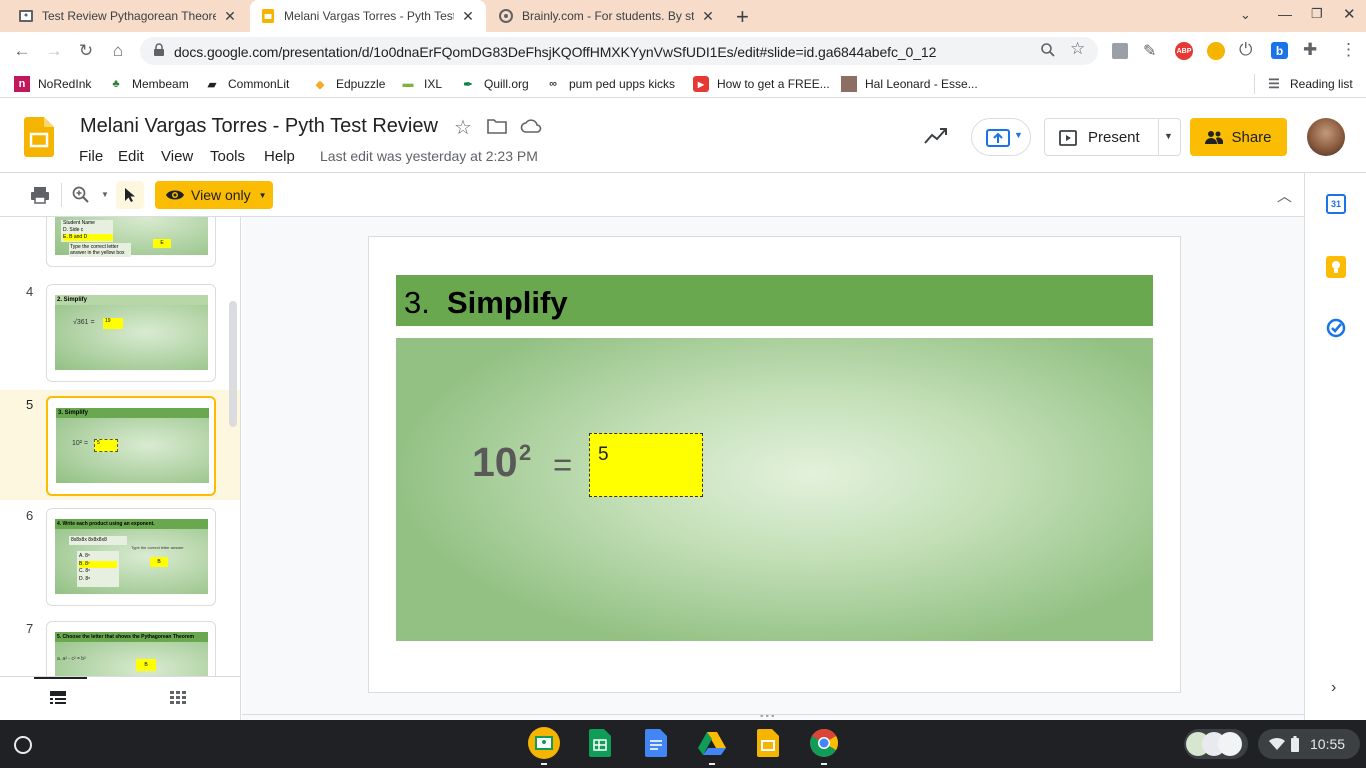 The image size is (1366, 768). Describe the element at coordinates (936, 136) in the screenshot. I see `activity-trend-icon` at that location.